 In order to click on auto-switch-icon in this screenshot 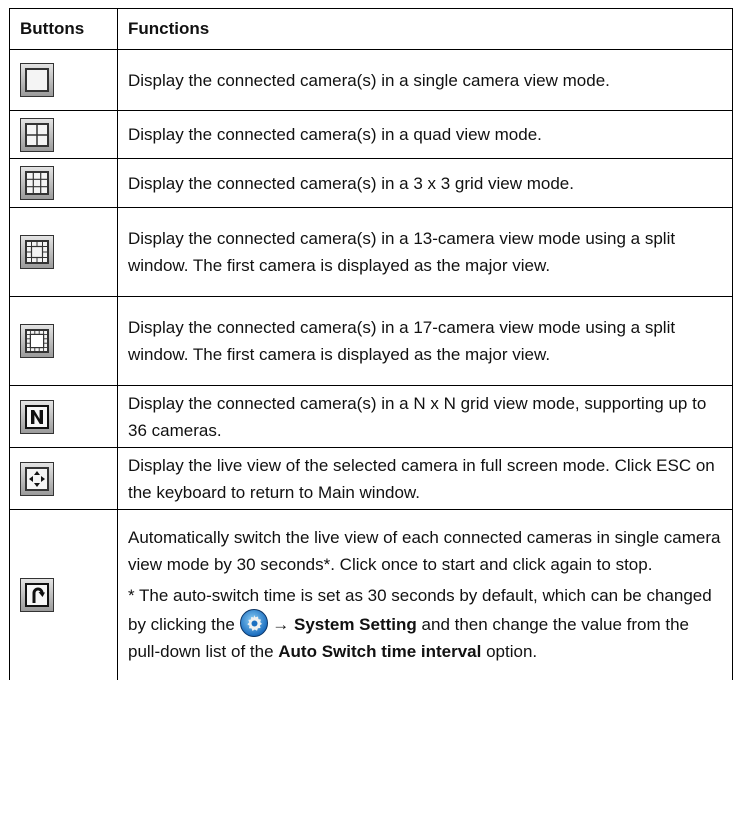, I will do `click(37, 594)`.